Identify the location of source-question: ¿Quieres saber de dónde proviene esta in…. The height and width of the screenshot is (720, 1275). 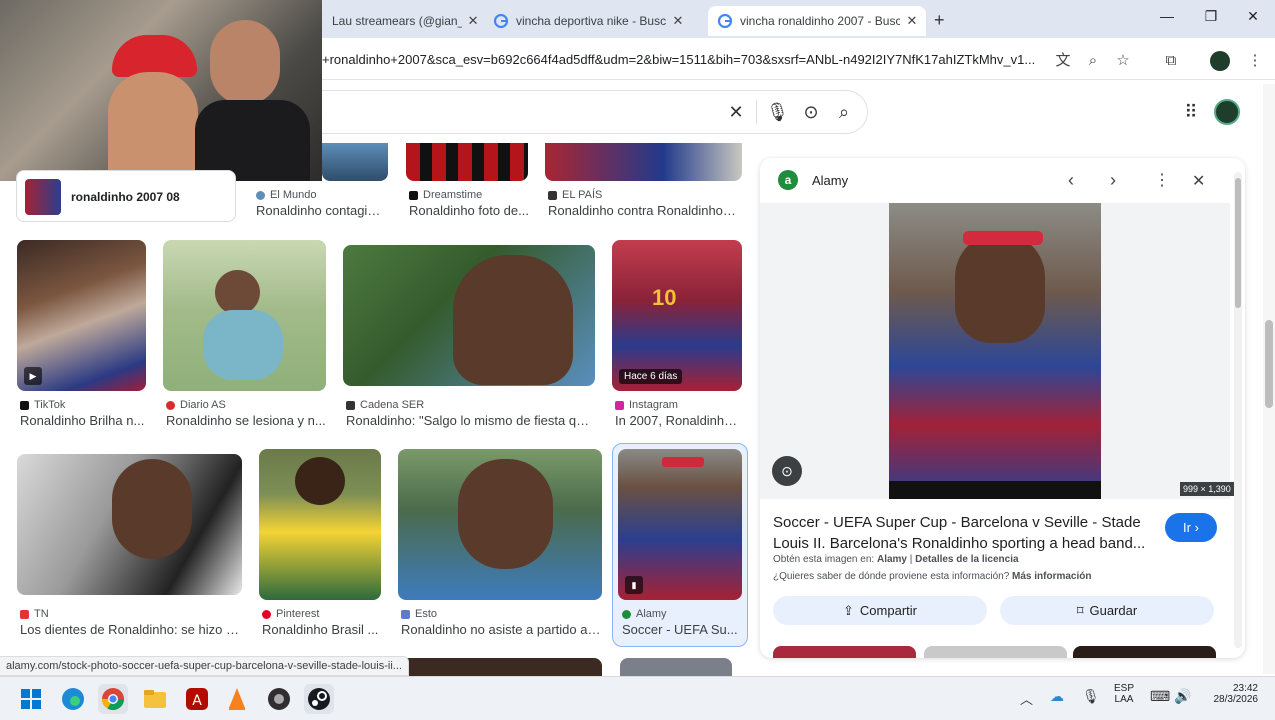
(932, 576).